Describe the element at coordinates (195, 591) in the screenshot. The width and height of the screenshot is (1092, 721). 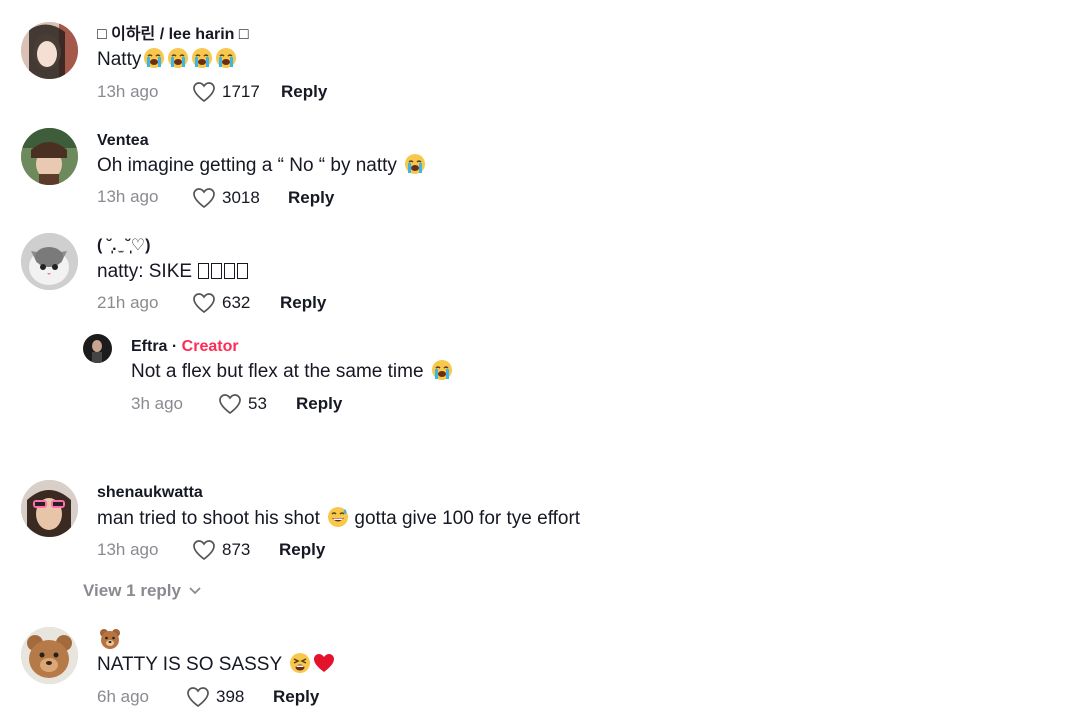
I see `chevron-down-icon` at that location.